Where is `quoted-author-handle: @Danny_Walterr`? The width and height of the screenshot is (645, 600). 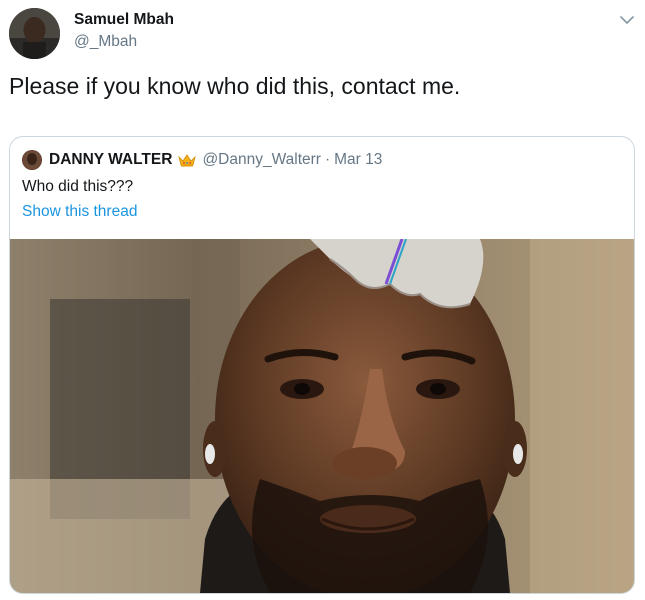
quoted-author-handle: @Danny_Walterr is located at coordinates (261, 160).